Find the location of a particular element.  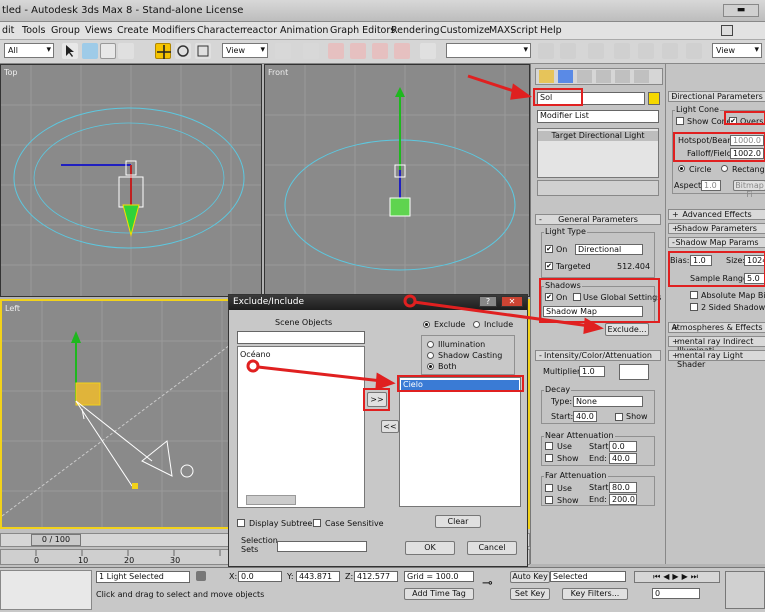

decay-show-checkbox is located at coordinates (619, 417).